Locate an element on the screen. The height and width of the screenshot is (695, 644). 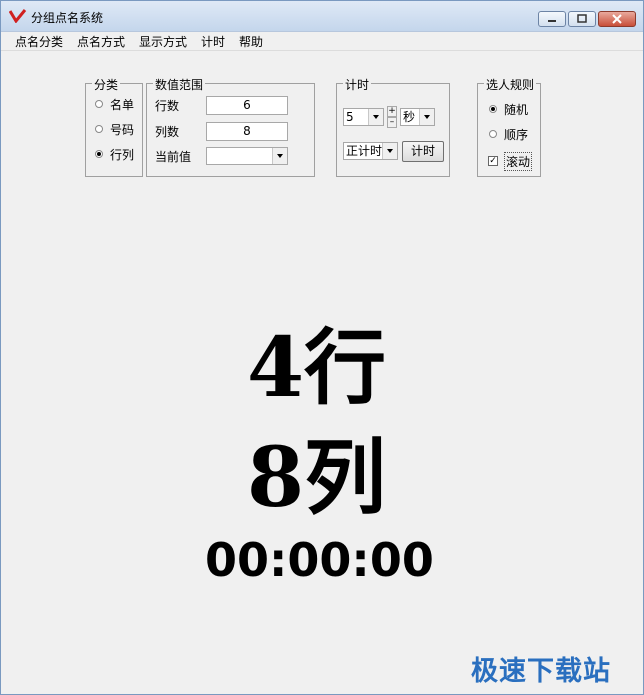
close-icon is located at coordinates (617, 19).